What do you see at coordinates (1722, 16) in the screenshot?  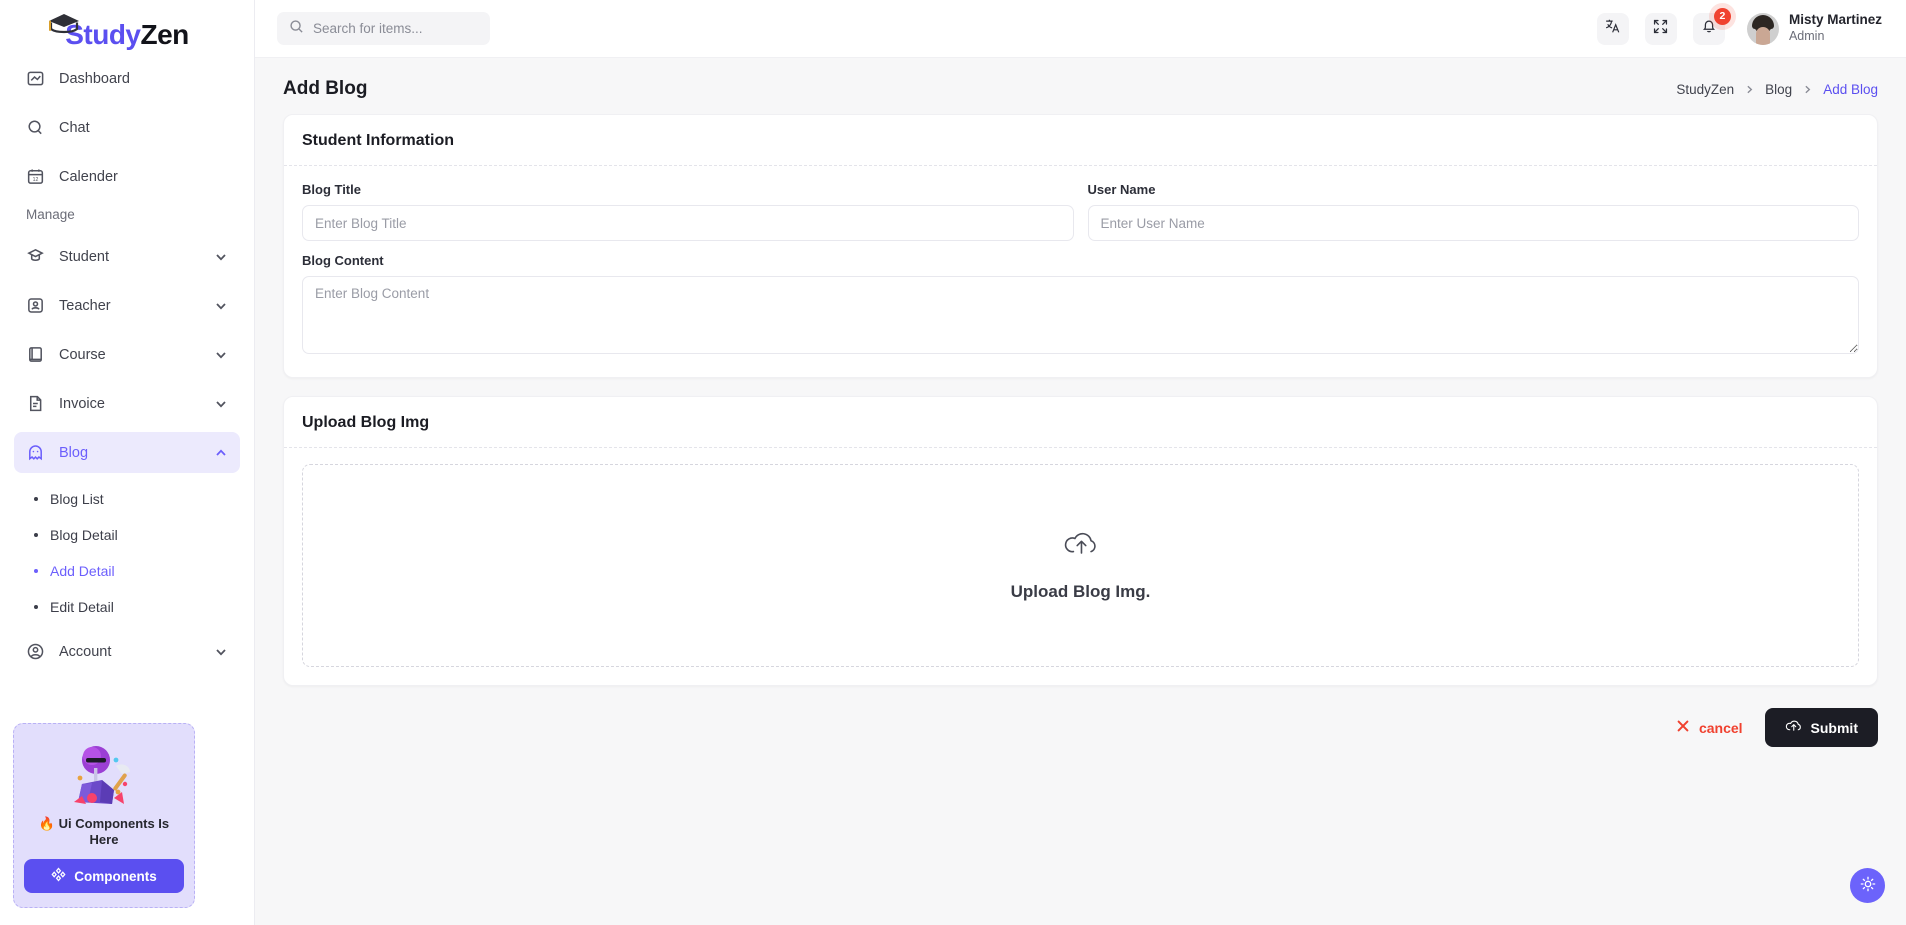 I see `notification-badge: 2` at bounding box center [1722, 16].